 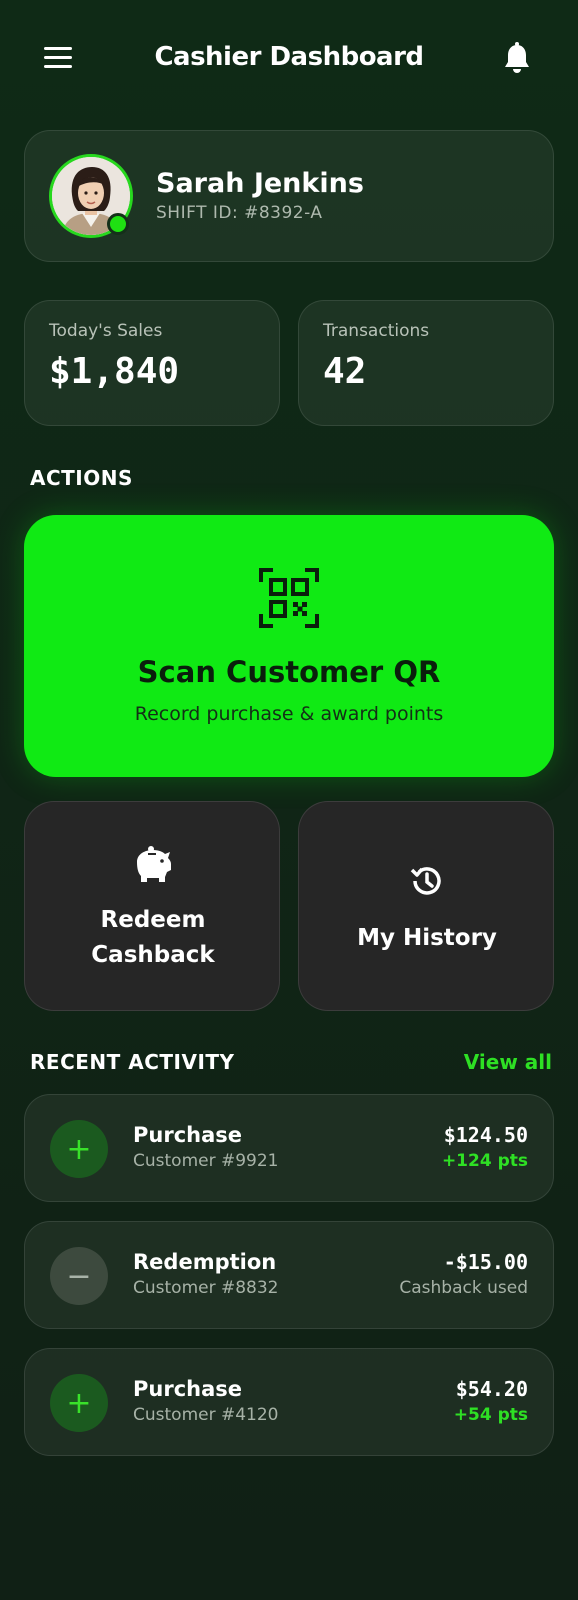 I want to click on piggy-bank-icon, so click(x=152, y=865).